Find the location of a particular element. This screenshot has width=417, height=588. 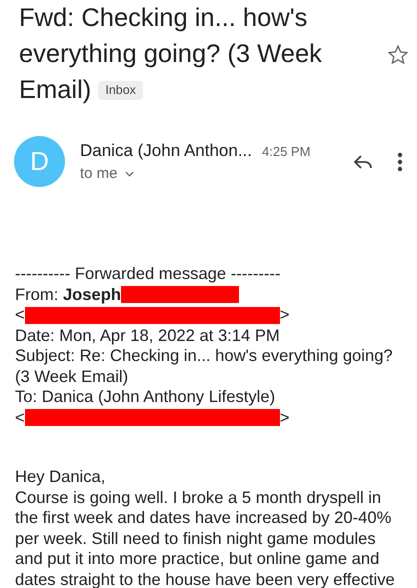

header-text: From: Joseph is located at coordinates (68, 294).